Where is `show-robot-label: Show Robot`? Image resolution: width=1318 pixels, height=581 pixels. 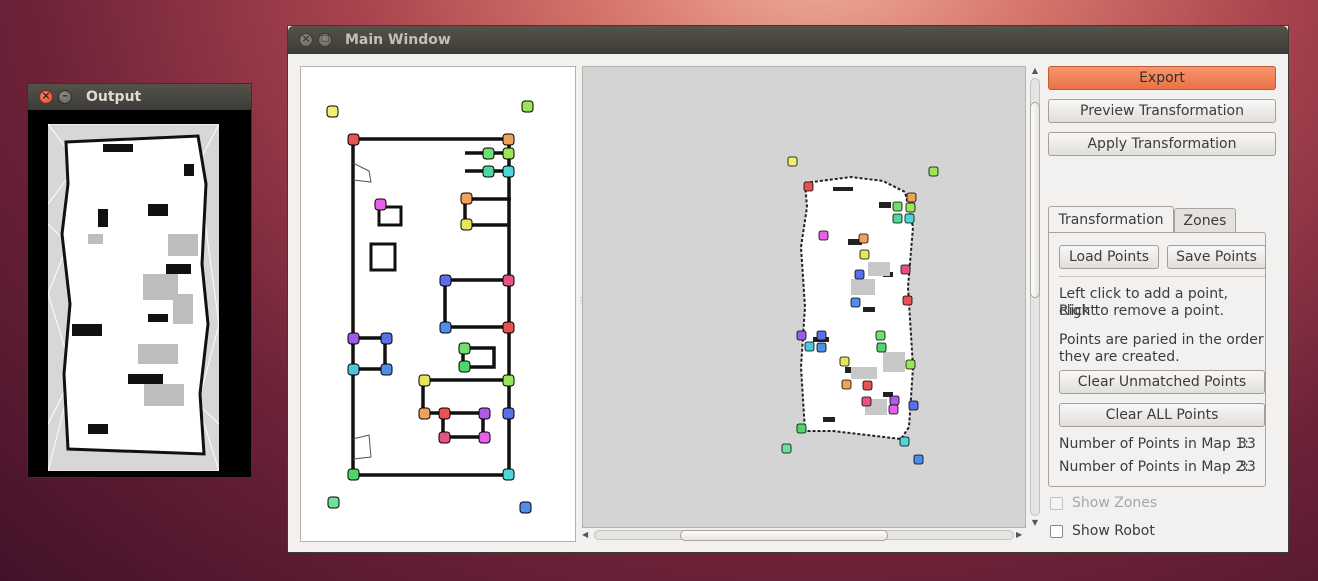
show-robot-label: Show Robot is located at coordinates (1113, 531).